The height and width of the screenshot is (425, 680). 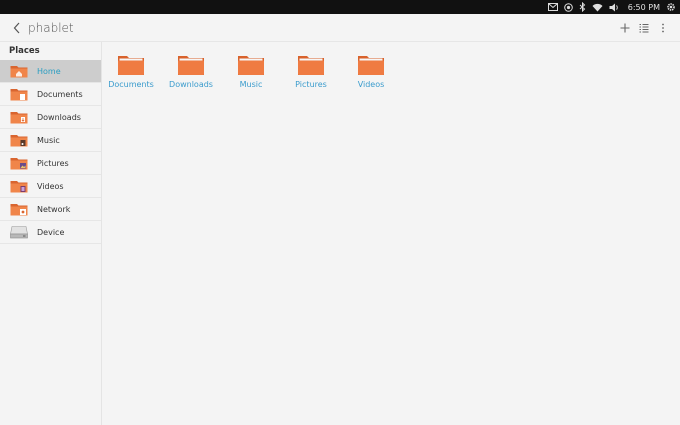 I want to click on network-folder-icon, so click(x=19, y=209).